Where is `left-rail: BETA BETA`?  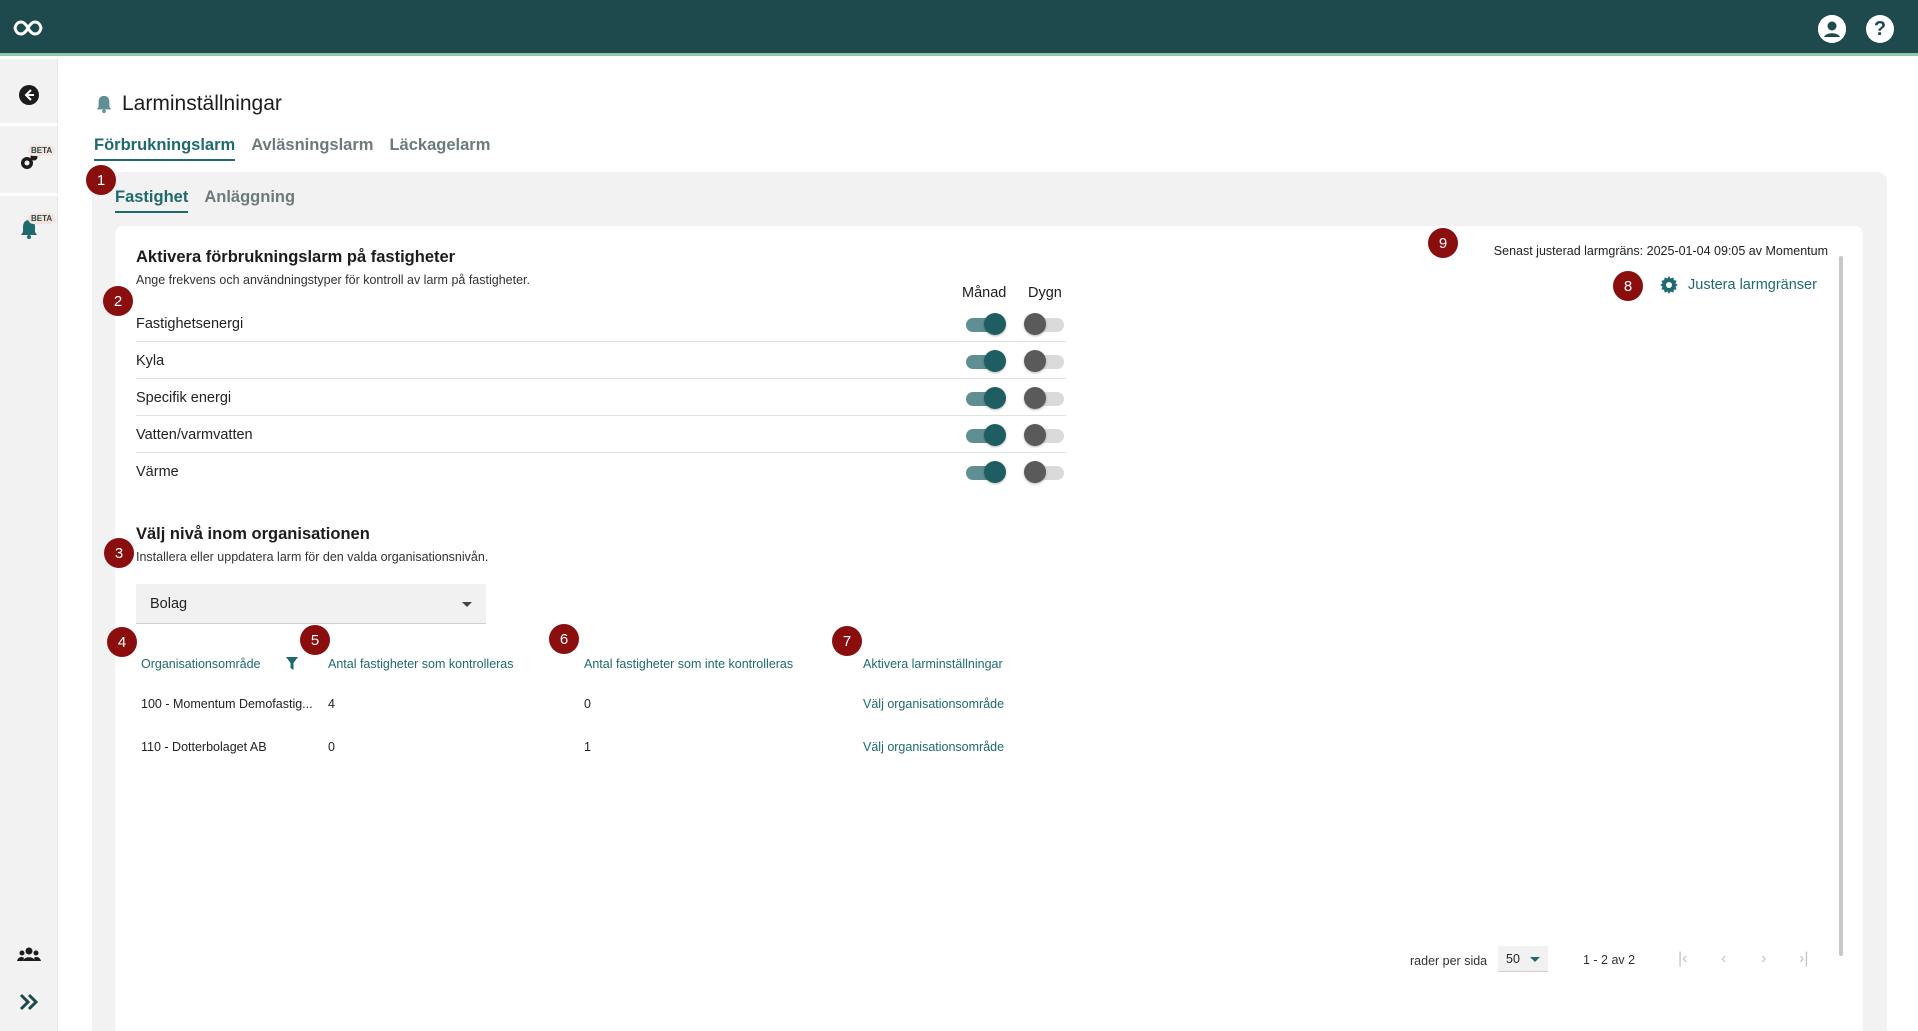
left-rail: BETA BETA is located at coordinates (29, 545).